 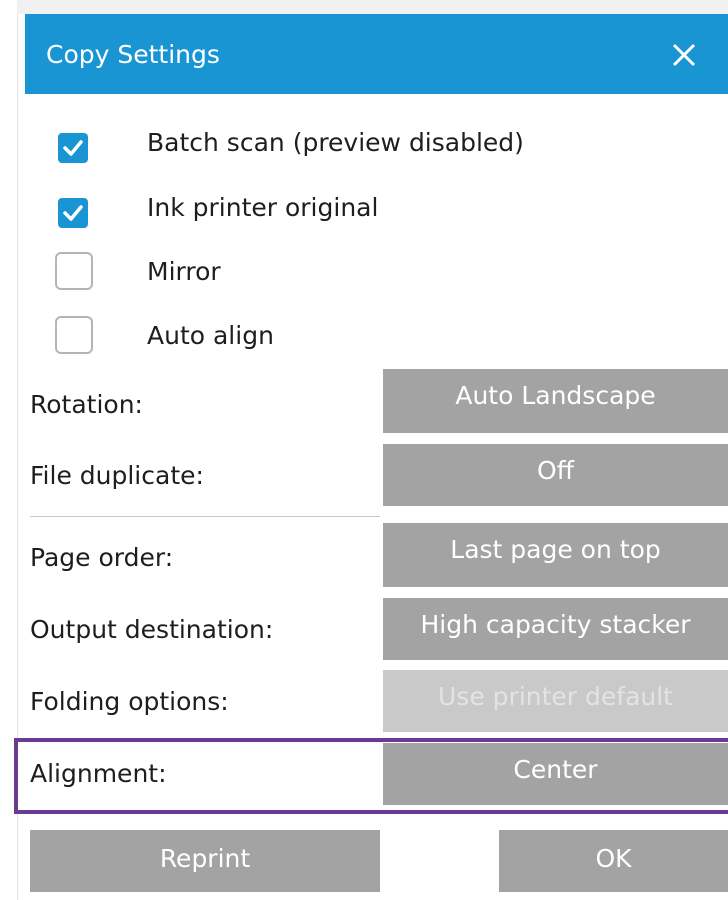 What do you see at coordinates (74, 271) in the screenshot?
I see `mirror-checkbox` at bounding box center [74, 271].